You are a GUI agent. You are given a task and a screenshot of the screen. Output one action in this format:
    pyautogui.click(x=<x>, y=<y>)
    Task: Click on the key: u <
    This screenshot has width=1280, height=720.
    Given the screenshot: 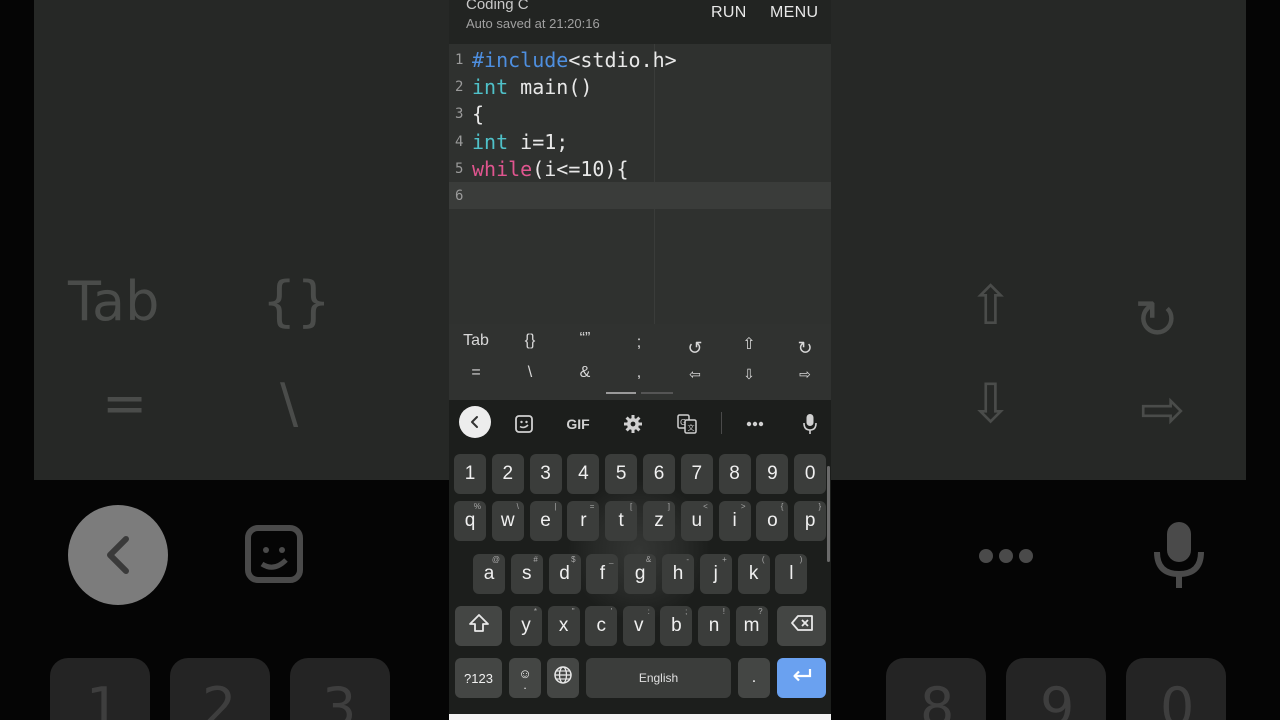 What is the action you would take?
    pyautogui.click(x=696, y=521)
    